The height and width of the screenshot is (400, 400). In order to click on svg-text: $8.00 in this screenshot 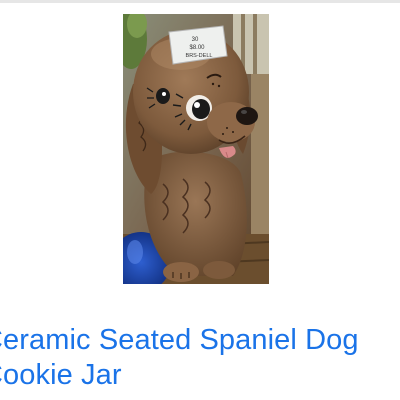, I will do `click(197, 48)`.